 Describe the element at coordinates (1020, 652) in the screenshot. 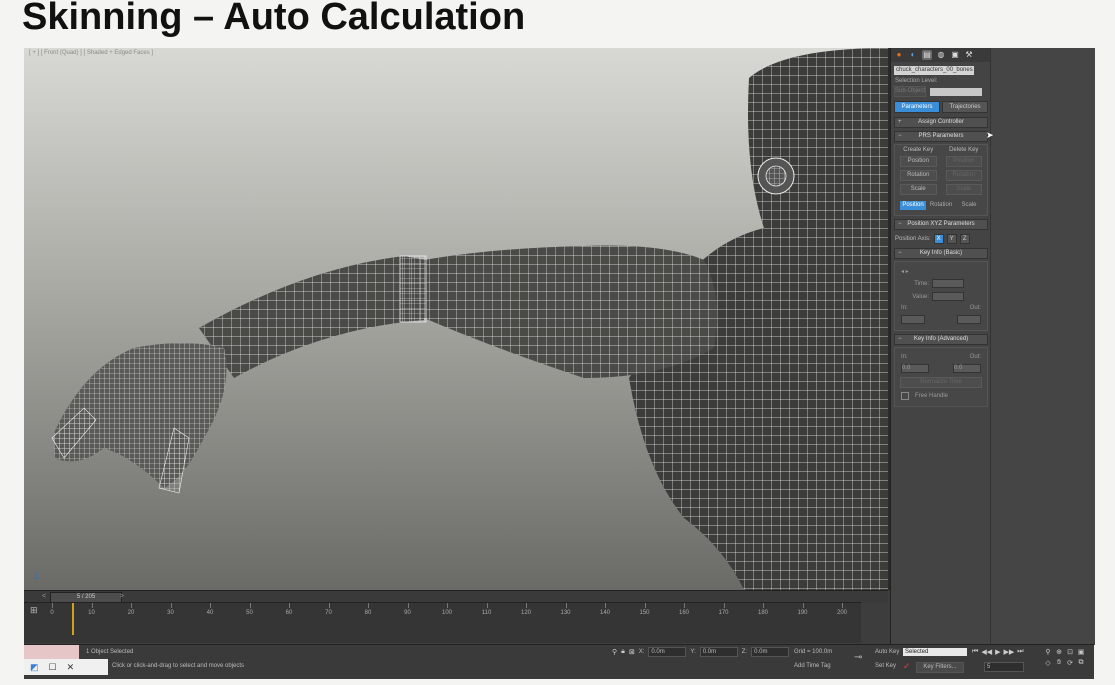

I see `go-to-end-icon: ⏭` at that location.